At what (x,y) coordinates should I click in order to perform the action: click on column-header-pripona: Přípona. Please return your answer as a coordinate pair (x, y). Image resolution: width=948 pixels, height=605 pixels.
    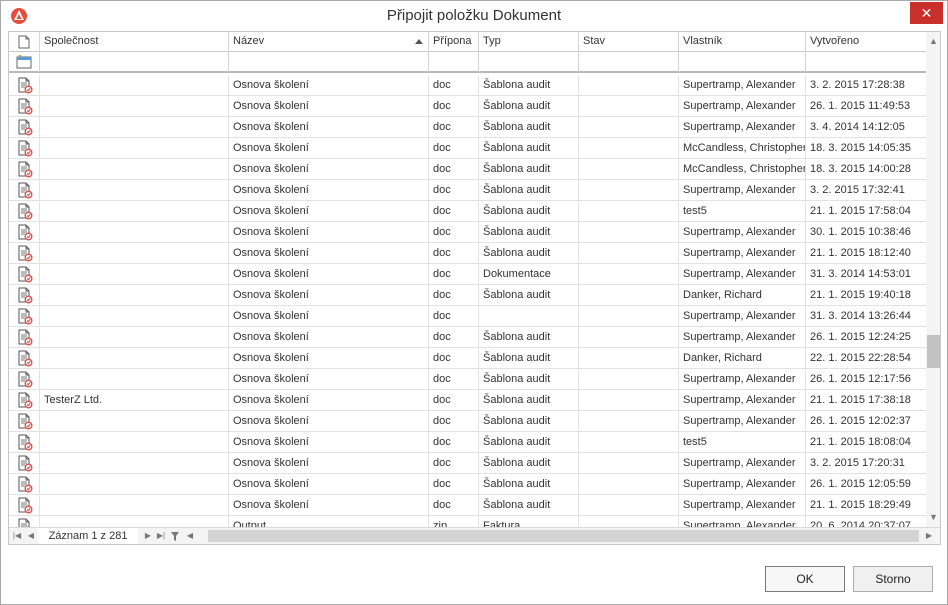
    Looking at the image, I should click on (454, 42).